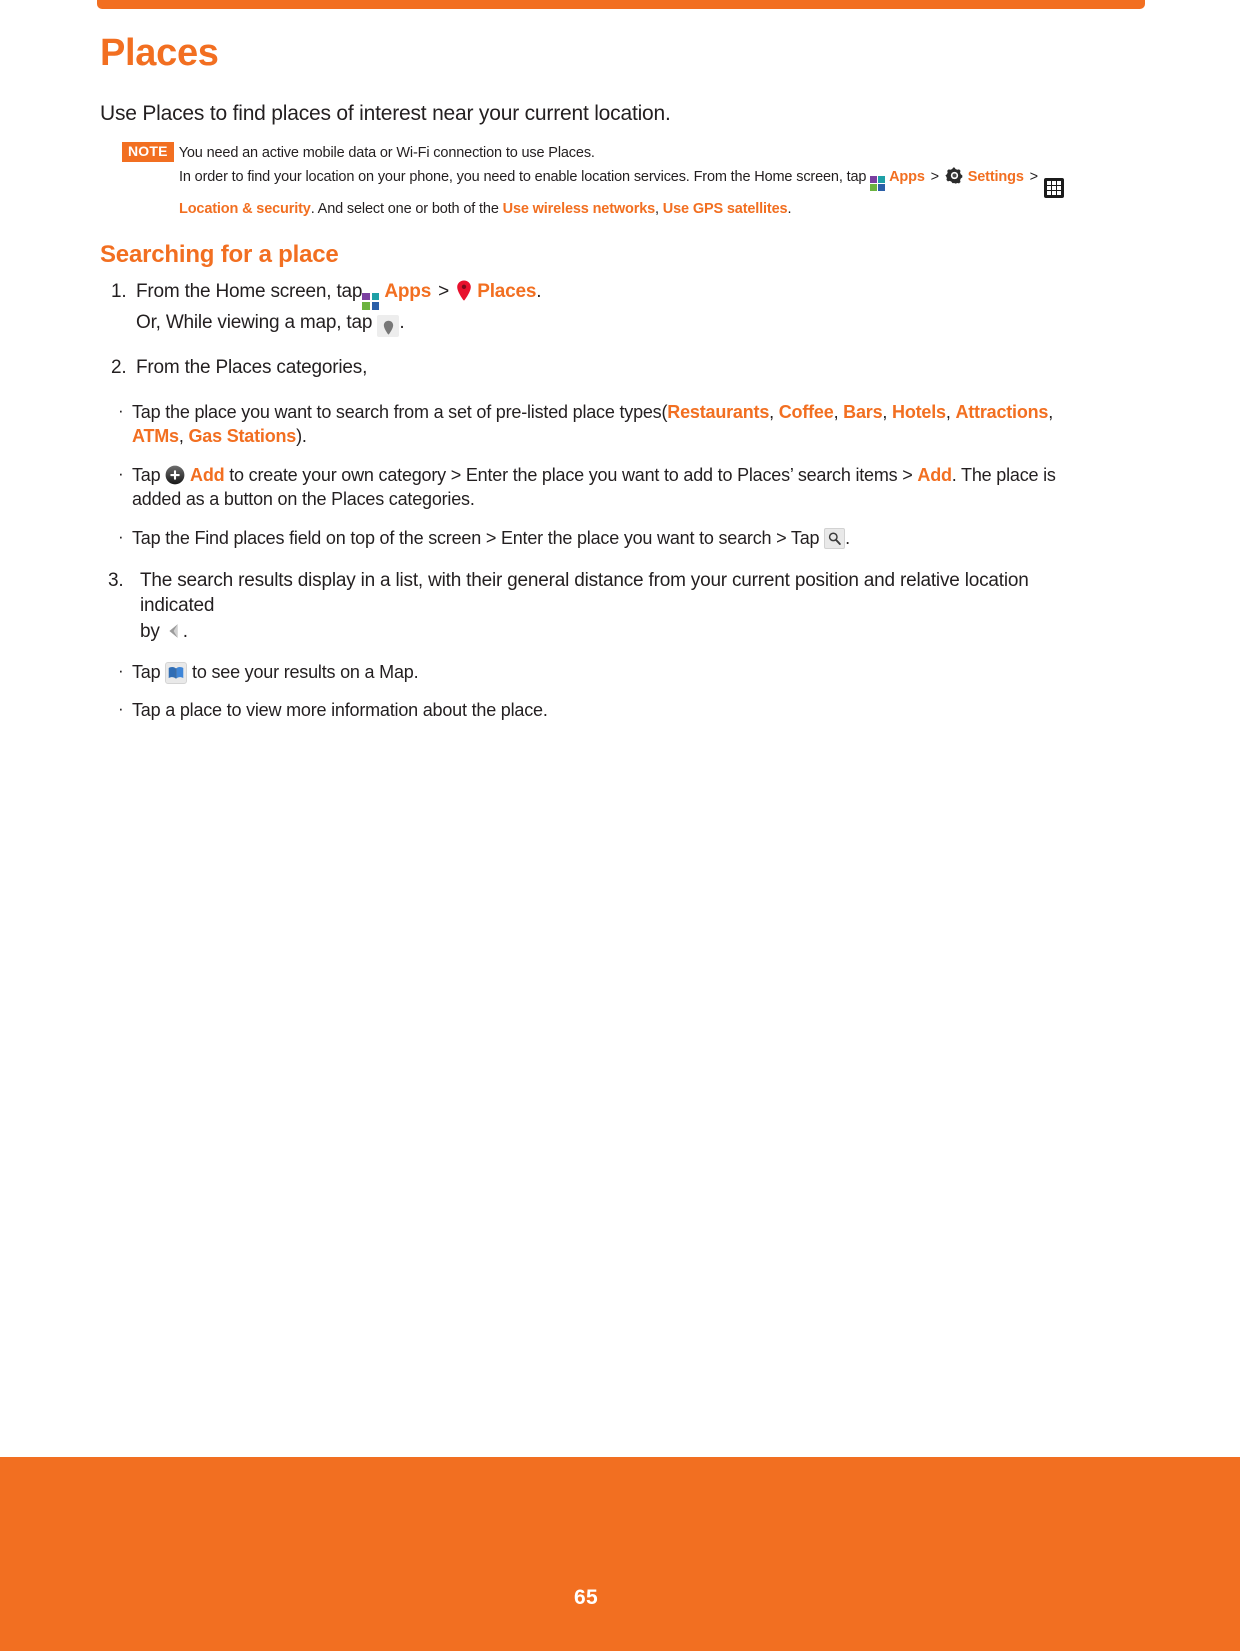 This screenshot has width=1240, height=1651. What do you see at coordinates (1002, 411) in the screenshot?
I see `place-type-attractions: Attractions` at bounding box center [1002, 411].